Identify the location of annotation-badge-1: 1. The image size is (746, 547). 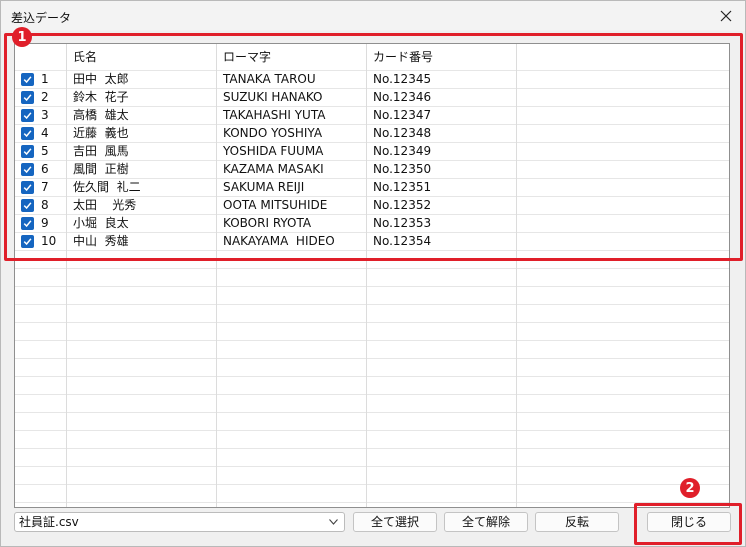
(22, 37).